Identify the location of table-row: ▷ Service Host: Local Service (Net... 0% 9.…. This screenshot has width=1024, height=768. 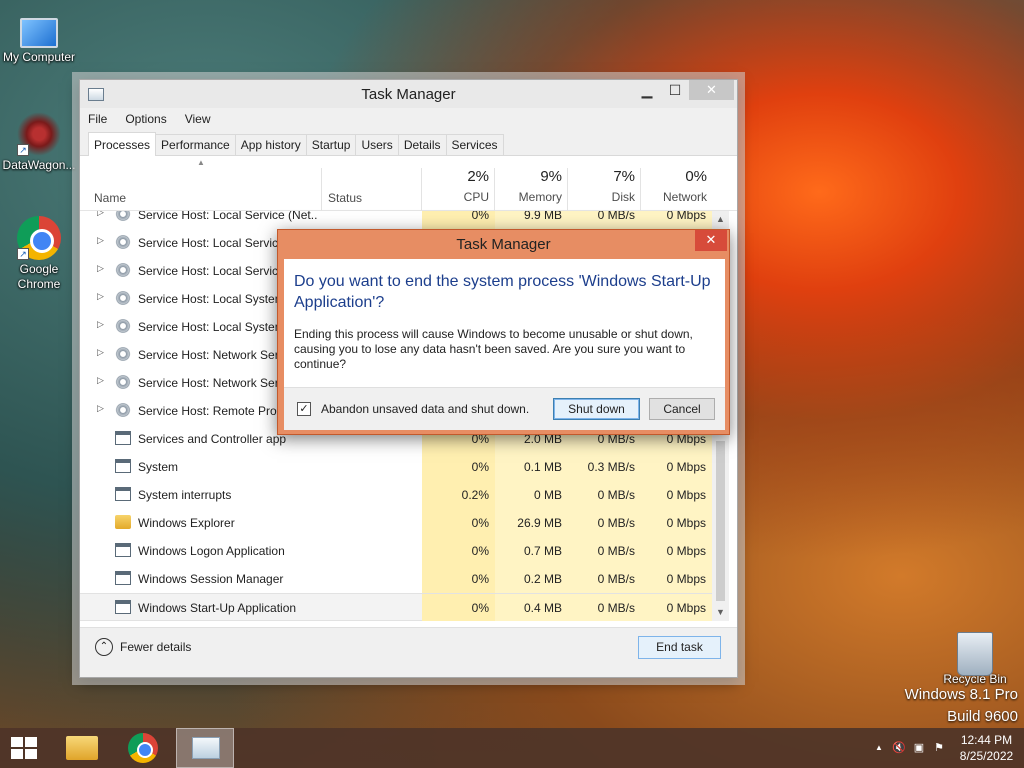
(400, 220).